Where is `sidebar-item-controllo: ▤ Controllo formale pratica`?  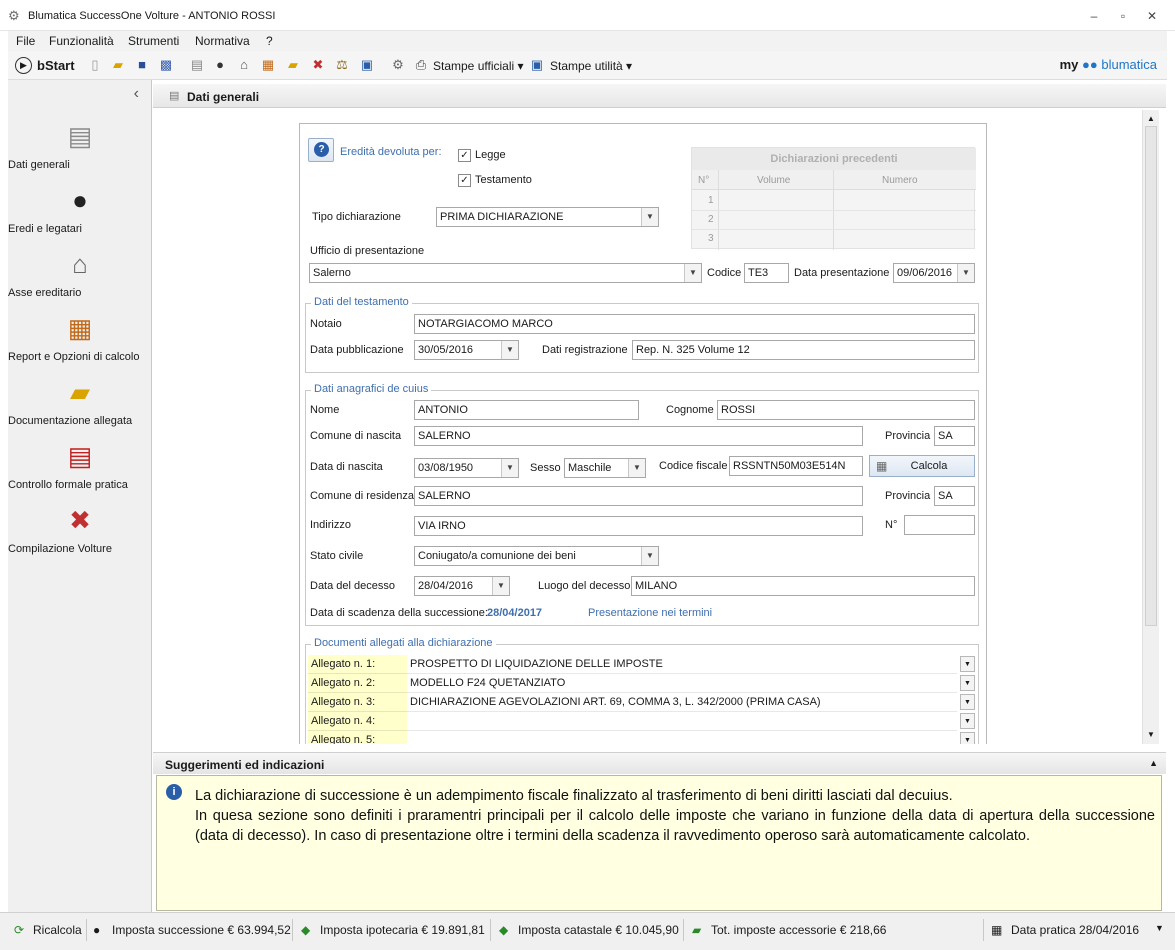 sidebar-item-controllo: ▤ Controllo formale pratica is located at coordinates (80, 465).